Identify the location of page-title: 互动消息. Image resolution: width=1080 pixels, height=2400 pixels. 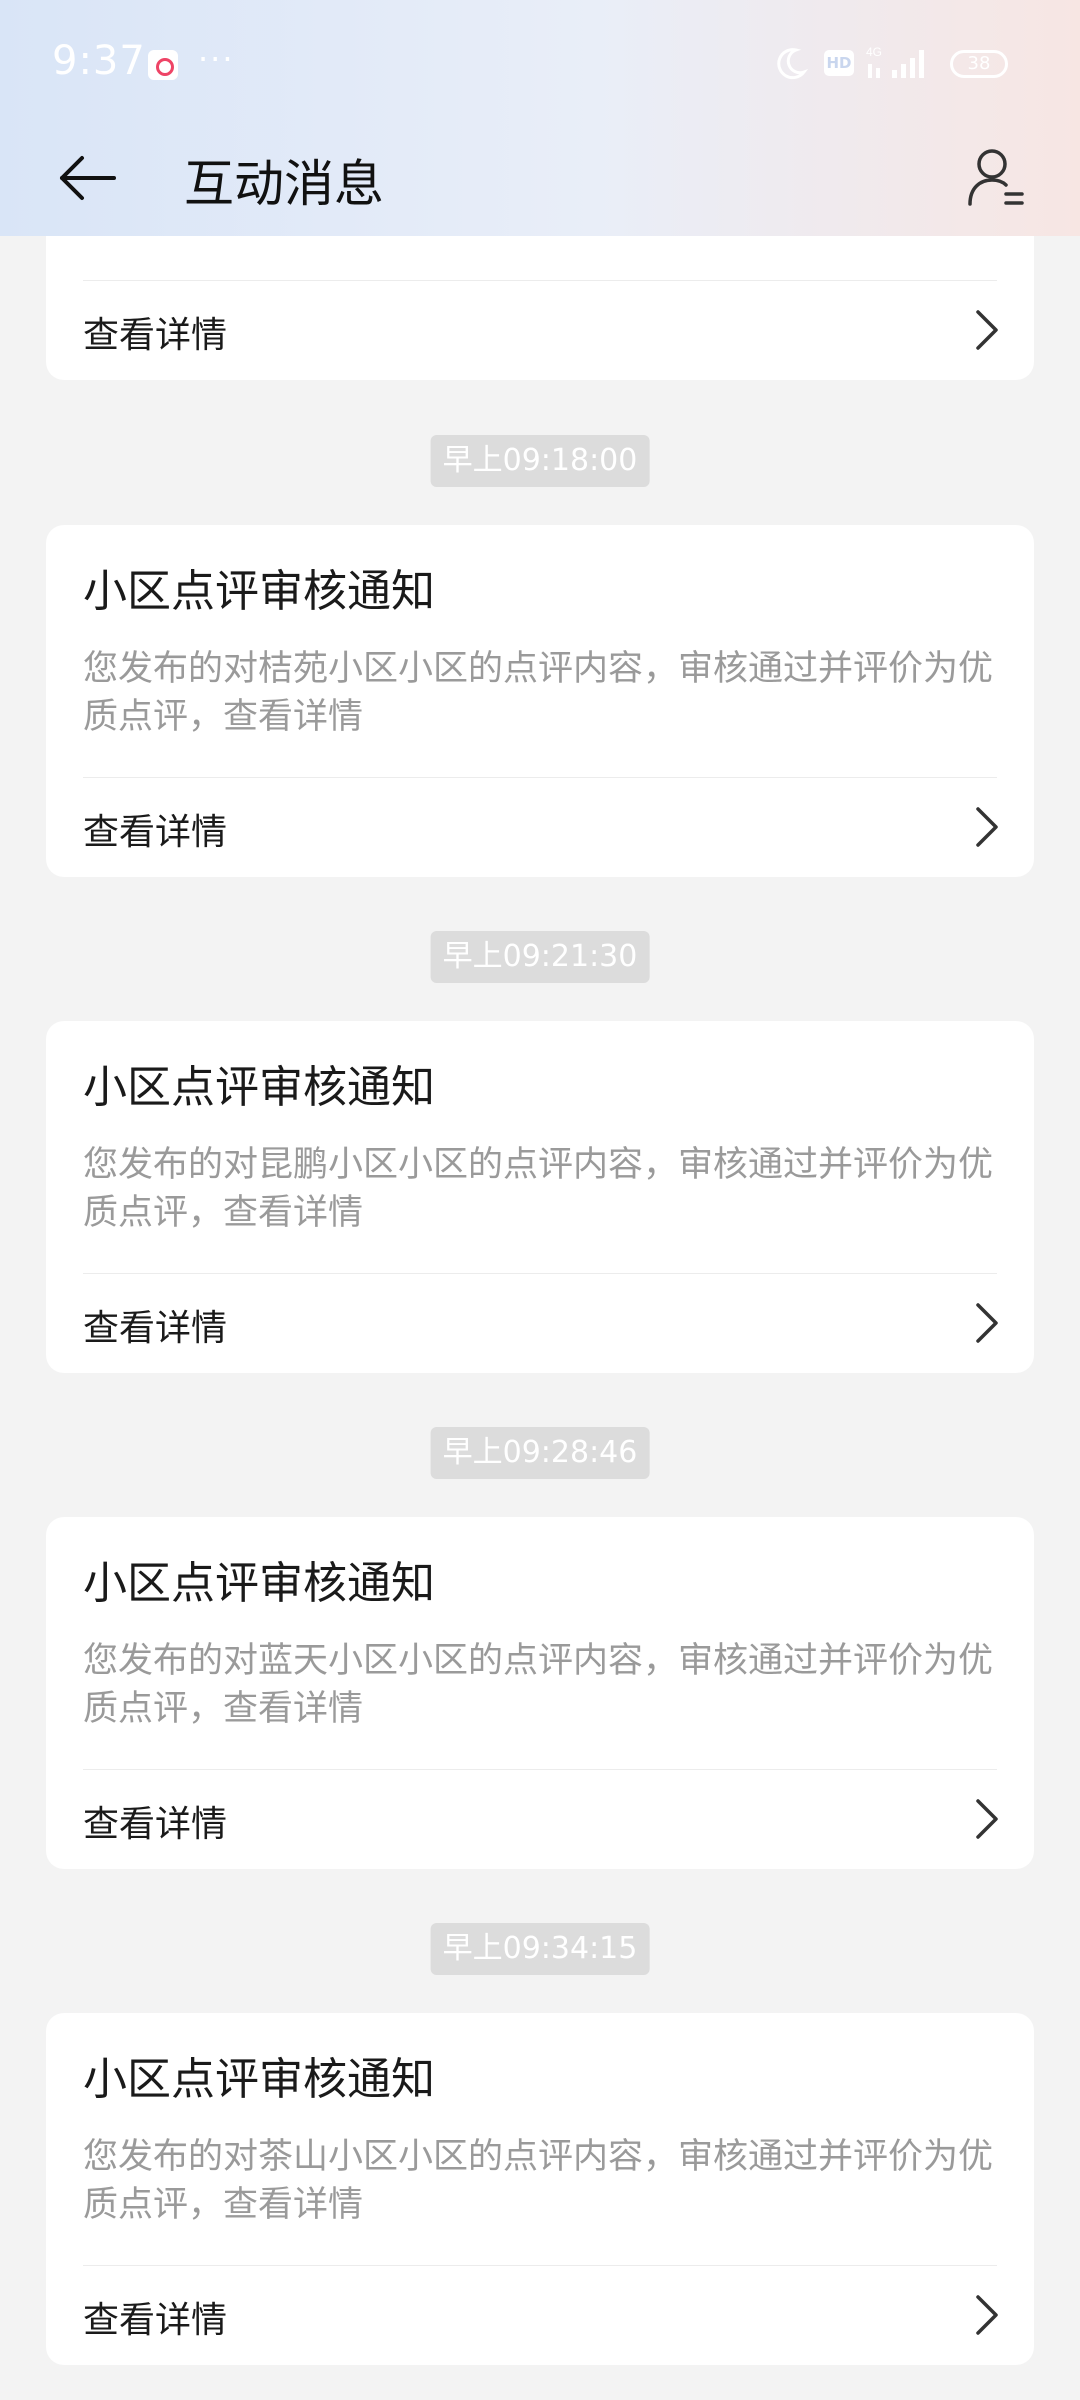
(284, 184).